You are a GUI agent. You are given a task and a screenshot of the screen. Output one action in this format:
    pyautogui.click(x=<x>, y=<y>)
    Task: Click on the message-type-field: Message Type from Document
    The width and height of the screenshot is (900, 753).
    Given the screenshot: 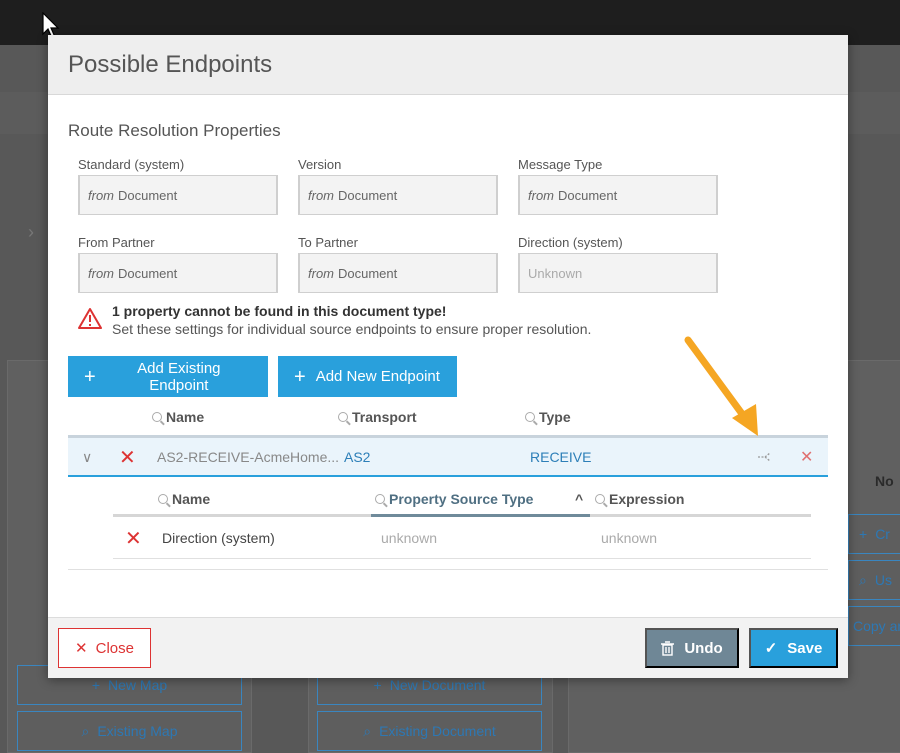 What is the action you would take?
    pyautogui.click(x=618, y=186)
    